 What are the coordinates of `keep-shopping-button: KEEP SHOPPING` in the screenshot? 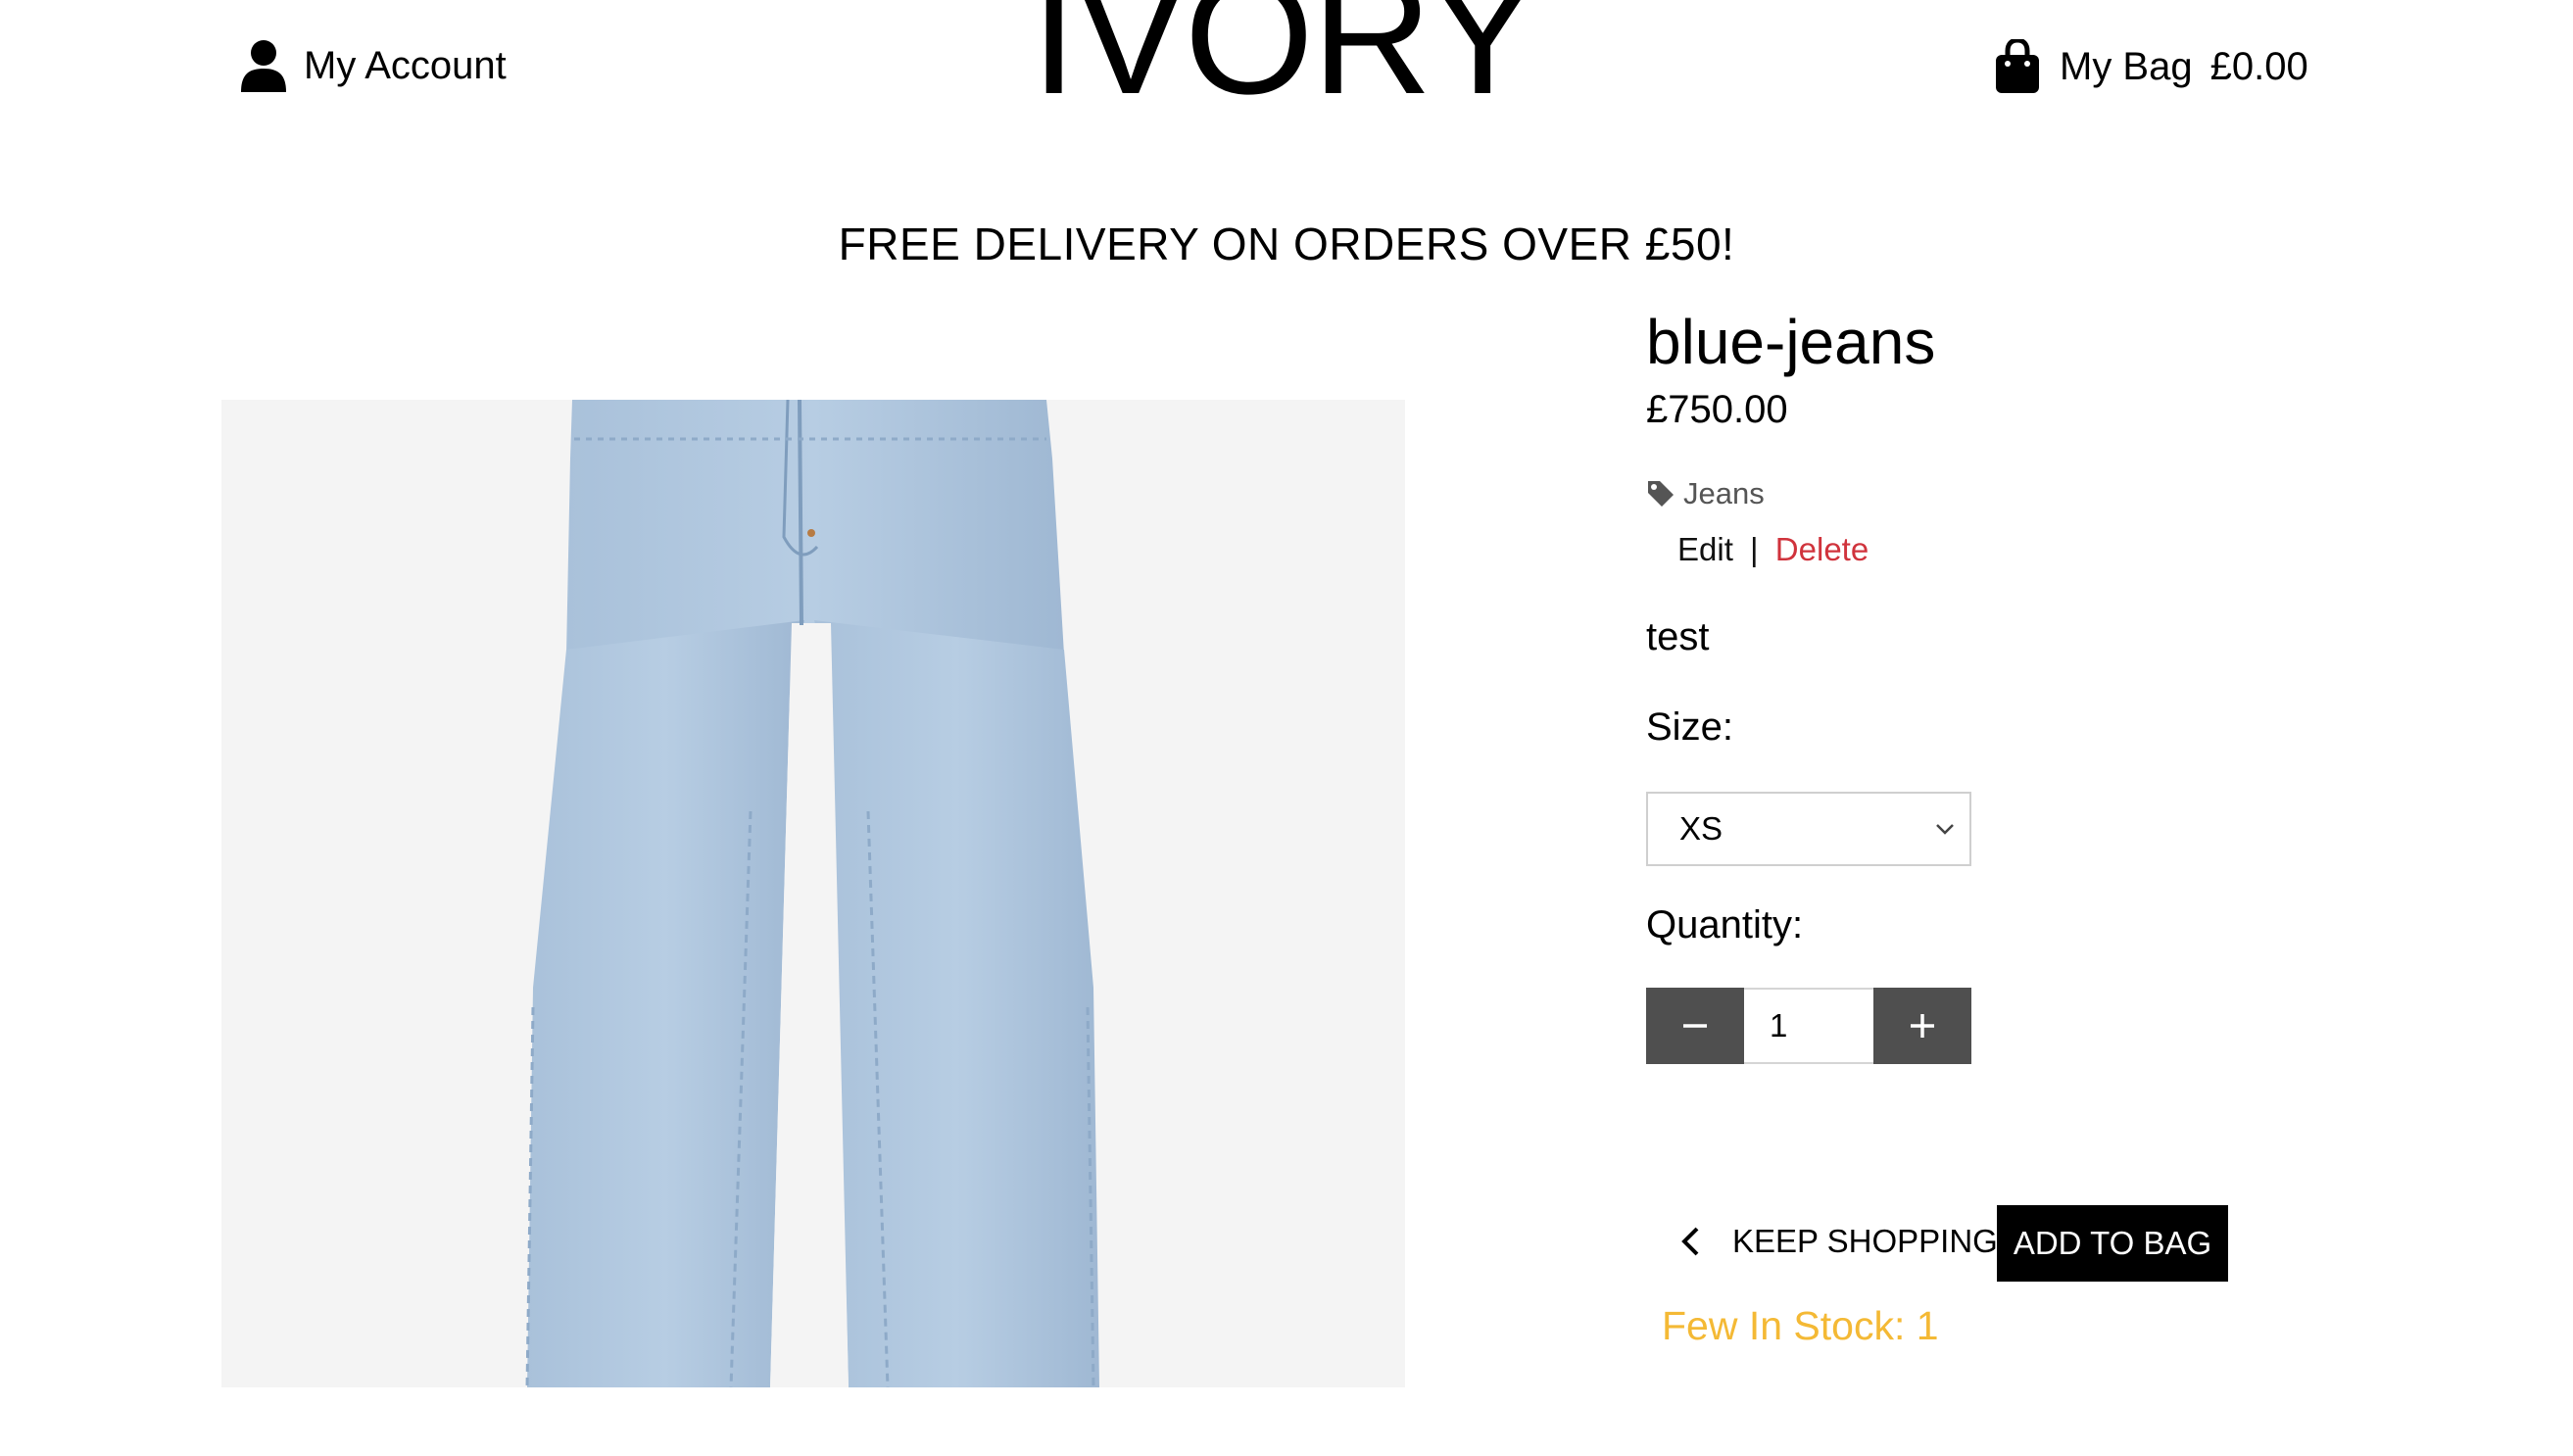 It's located at (1838, 1241).